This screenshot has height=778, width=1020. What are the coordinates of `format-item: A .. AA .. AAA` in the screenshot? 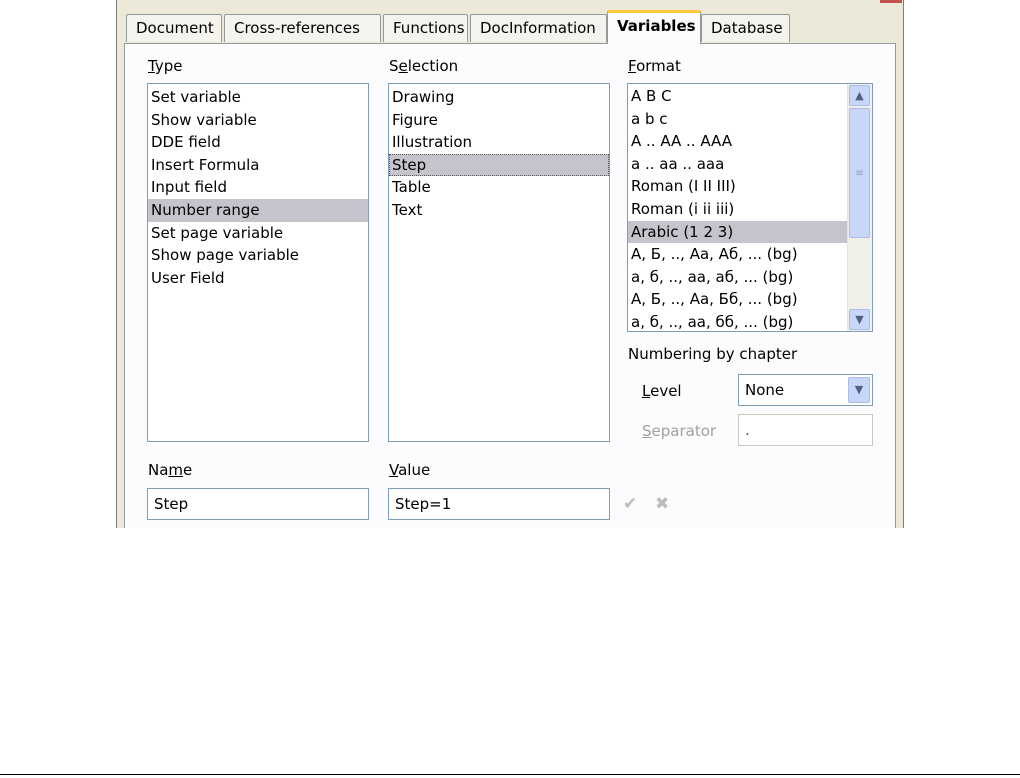 It's located at (738, 141).